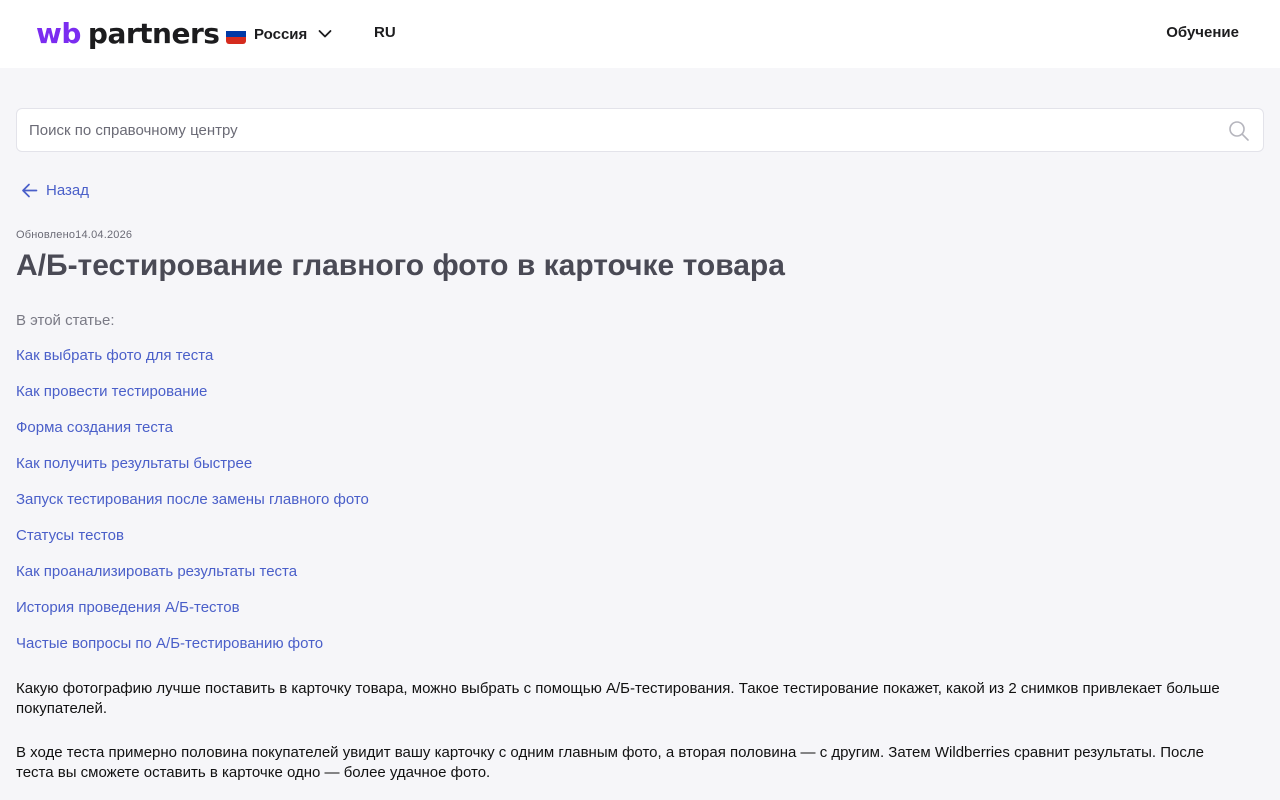 This screenshot has height=800, width=1280. I want to click on updated-date: Обновлено14.04.2026, so click(74, 235).